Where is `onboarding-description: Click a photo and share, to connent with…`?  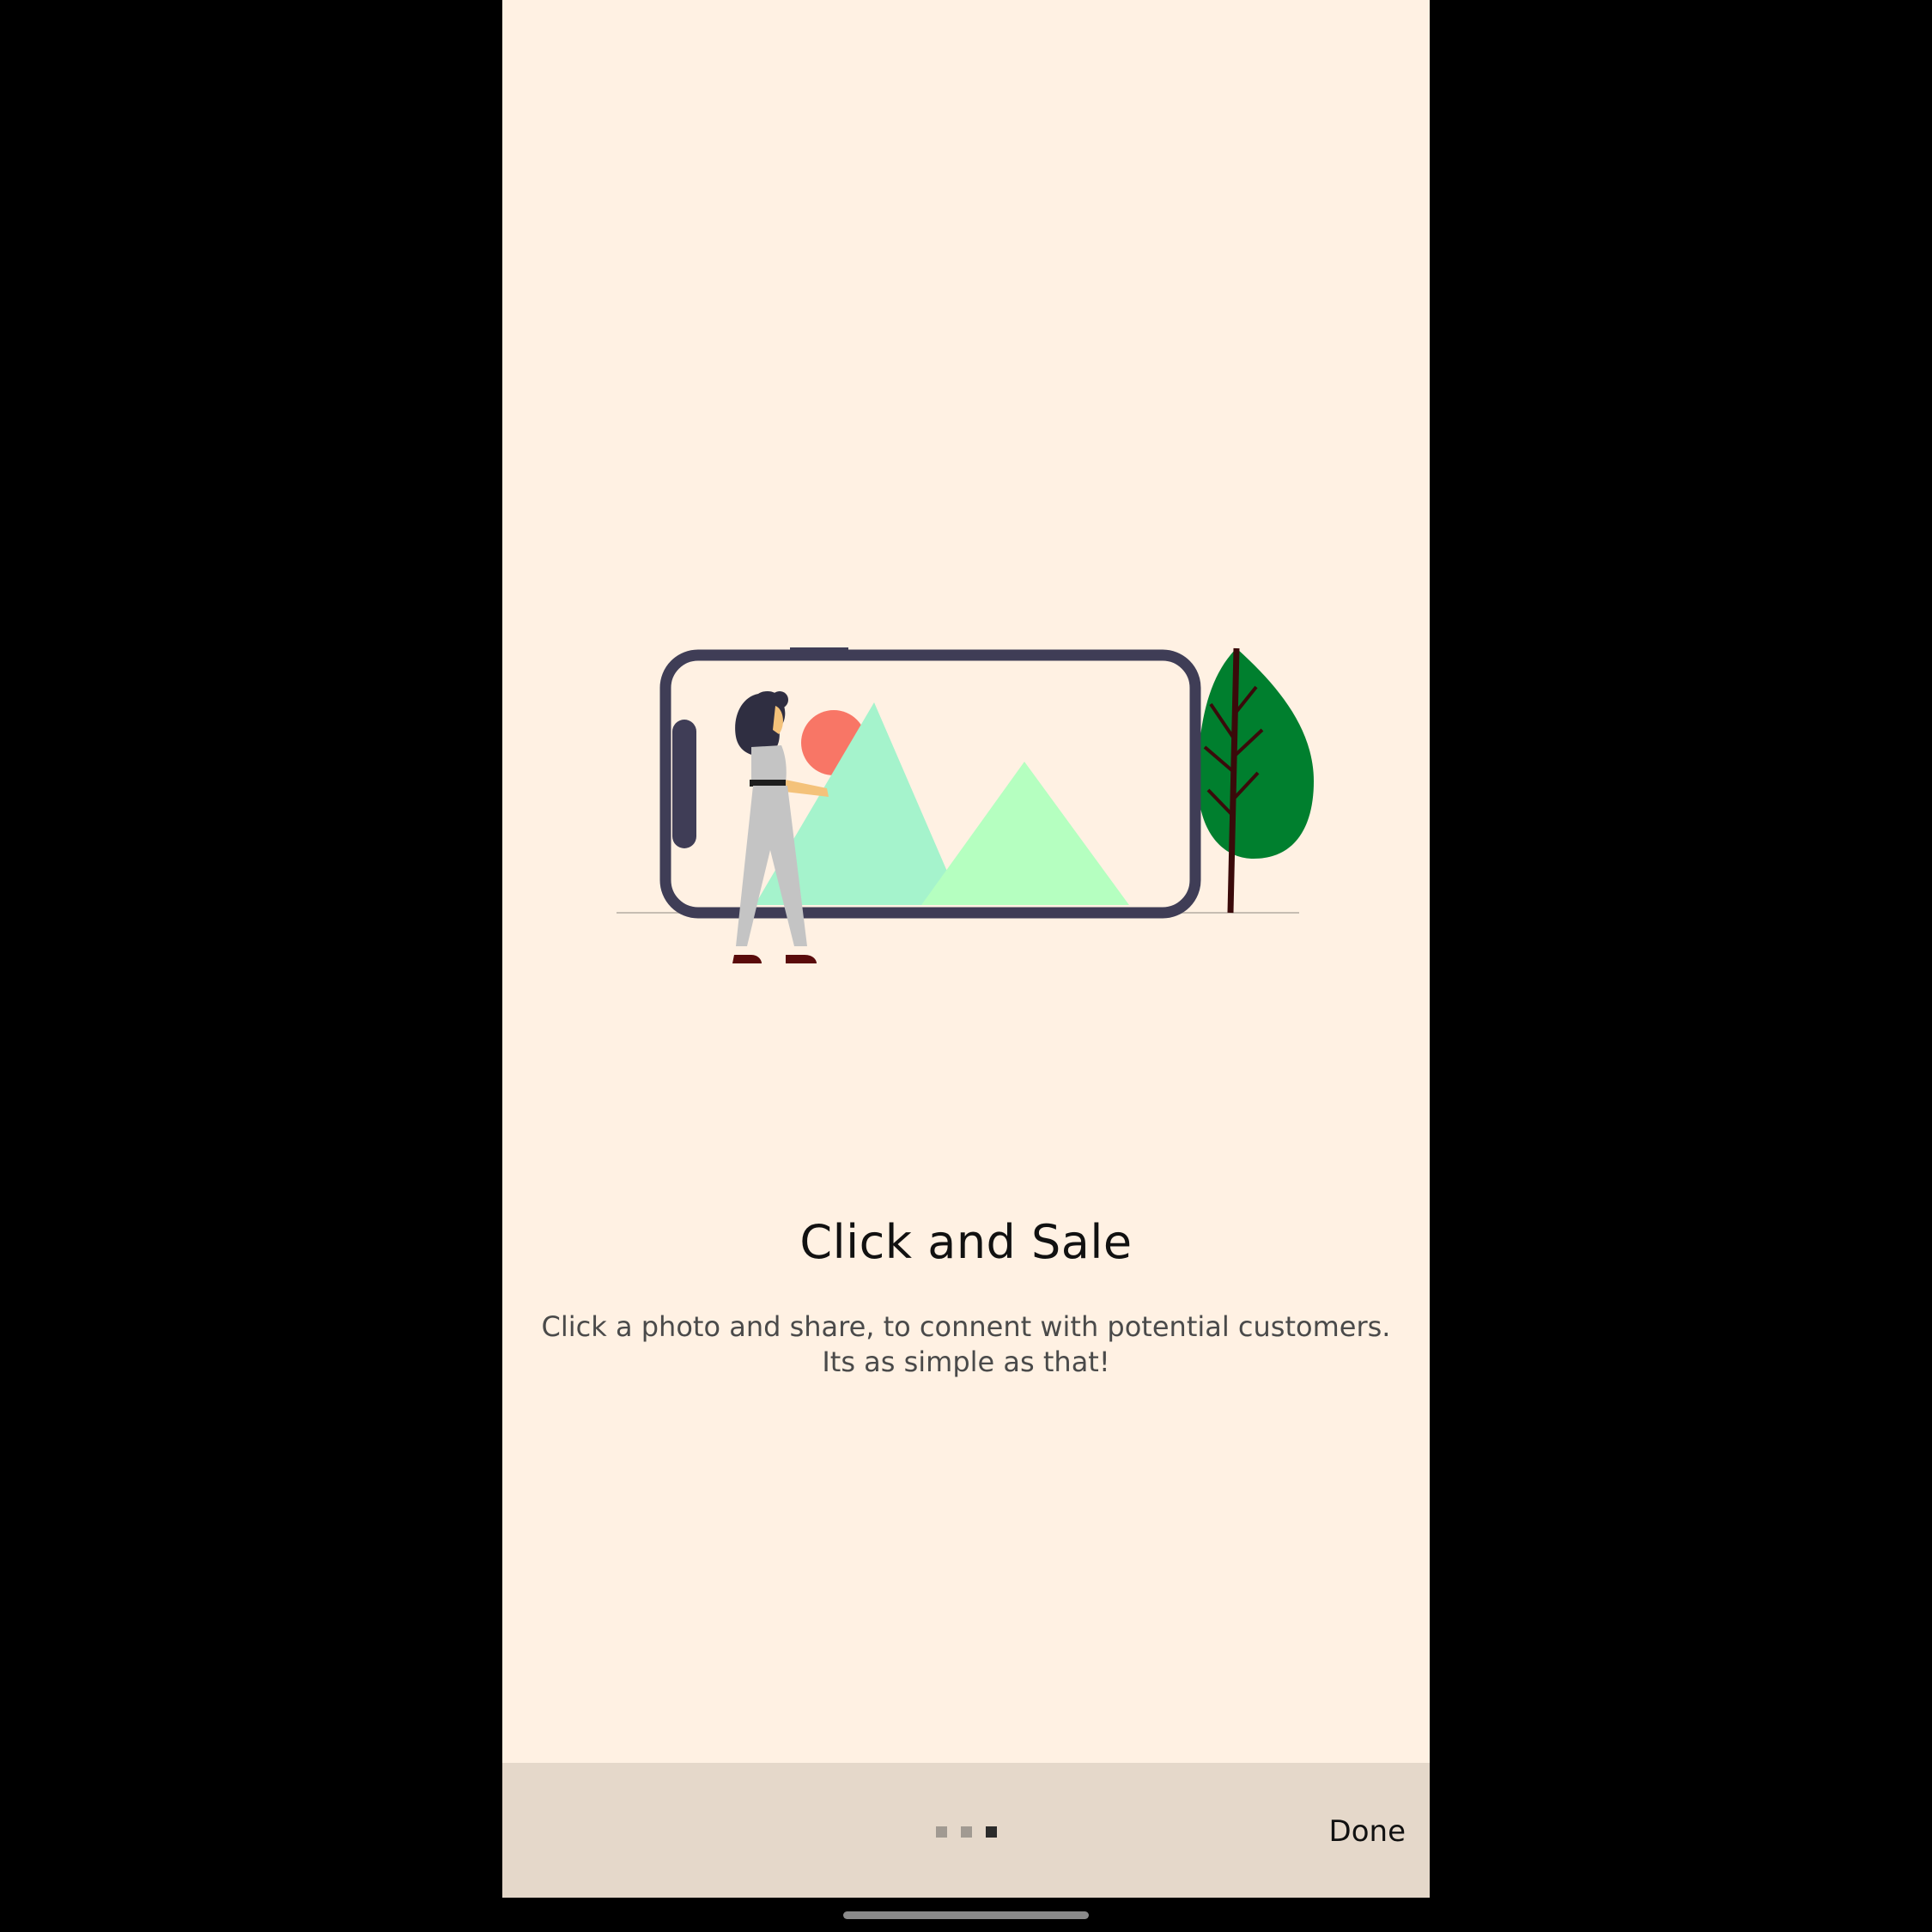 onboarding-description: Click a photo and share, to connent with… is located at coordinates (966, 1344).